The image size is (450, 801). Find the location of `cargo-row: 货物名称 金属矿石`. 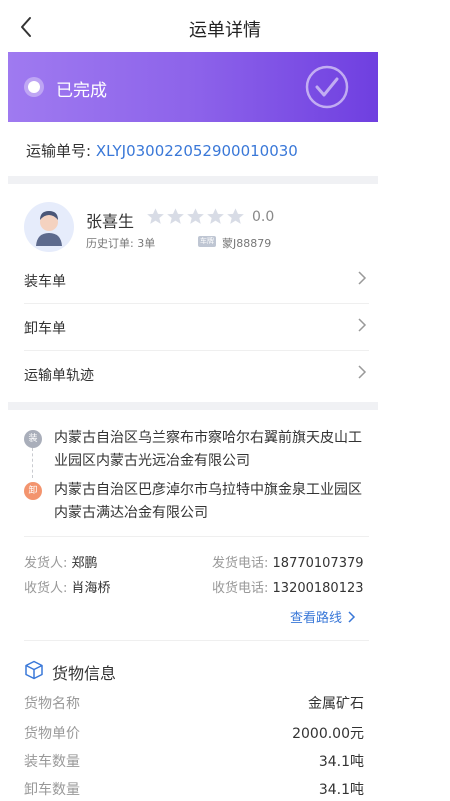

cargo-row: 货物名称 金属矿石 is located at coordinates (194, 704).